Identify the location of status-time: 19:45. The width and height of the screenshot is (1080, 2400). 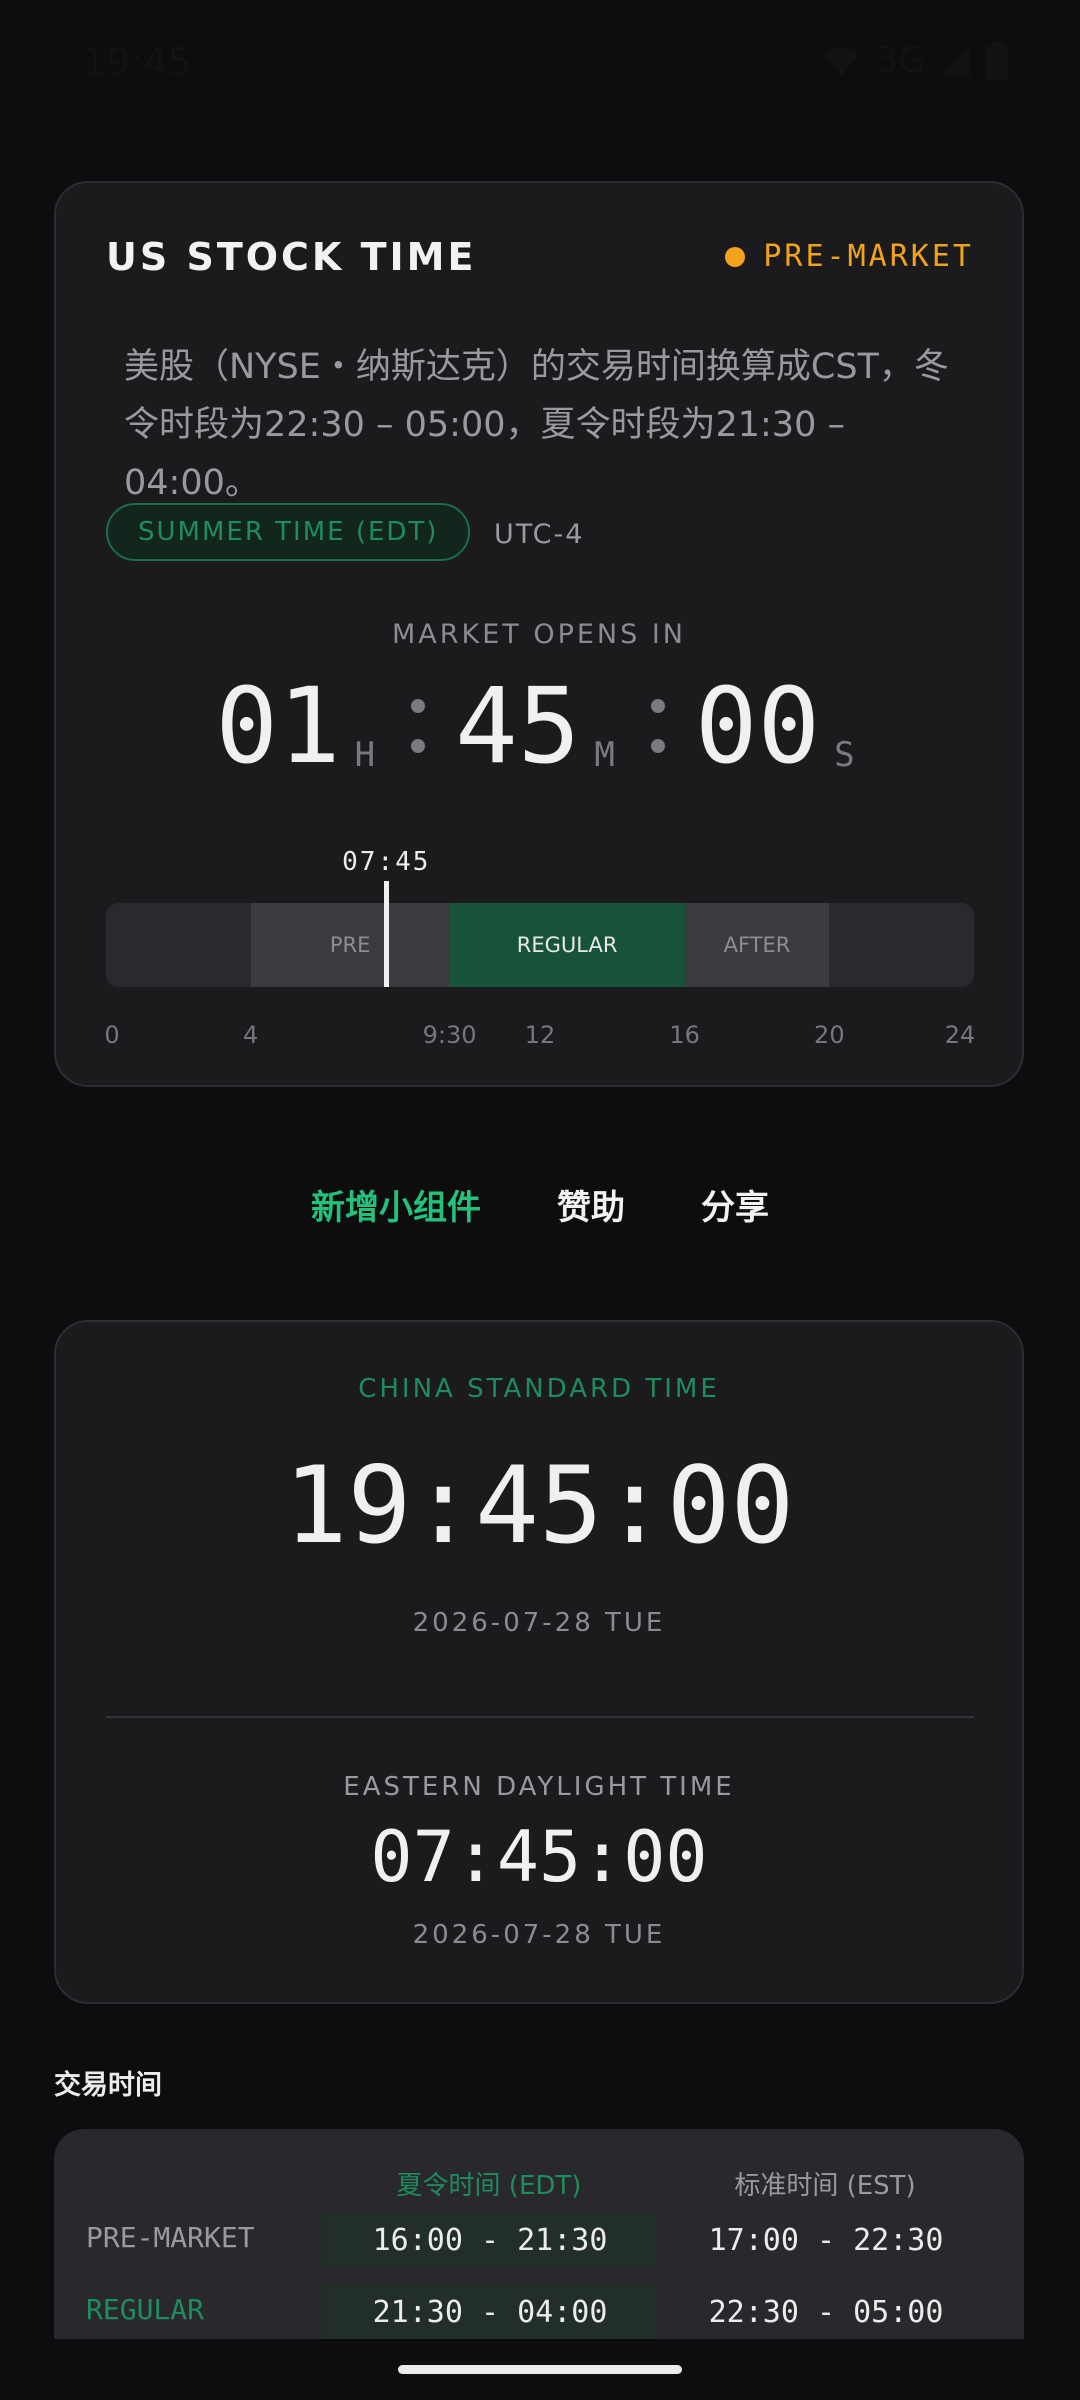
(137, 62).